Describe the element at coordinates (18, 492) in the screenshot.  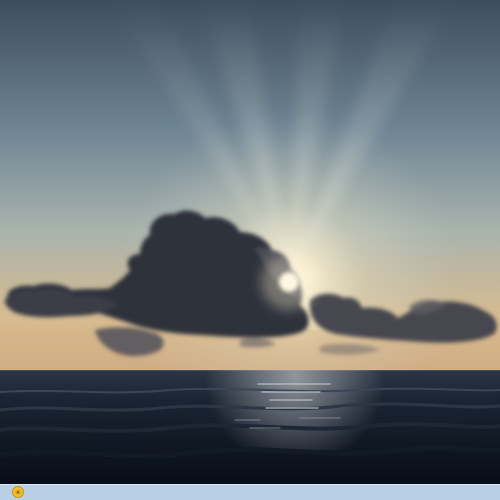
I see `sun-icon: ☀` at that location.